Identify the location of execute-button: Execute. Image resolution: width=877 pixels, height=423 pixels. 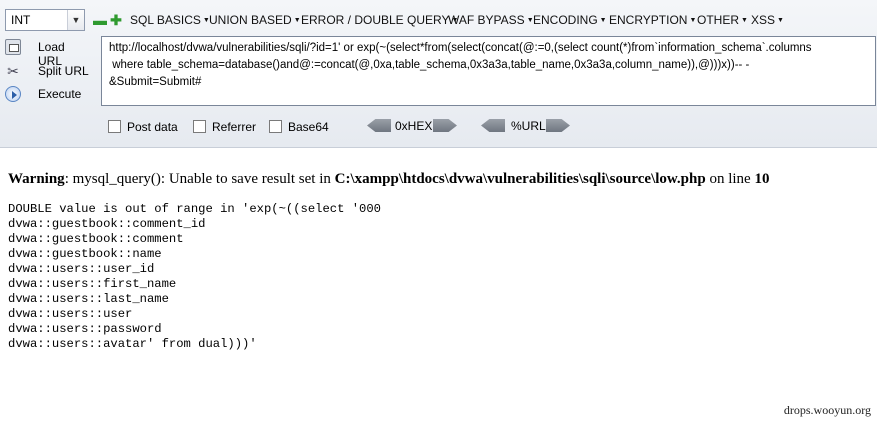
(47, 95).